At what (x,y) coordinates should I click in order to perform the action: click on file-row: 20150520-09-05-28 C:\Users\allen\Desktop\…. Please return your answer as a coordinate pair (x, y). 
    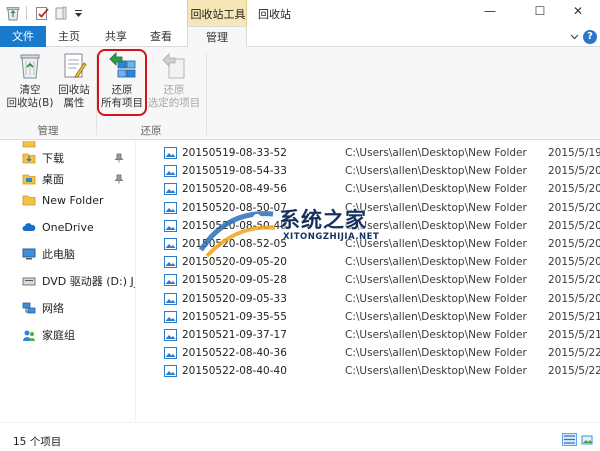
    Looking at the image, I should click on (368, 280).